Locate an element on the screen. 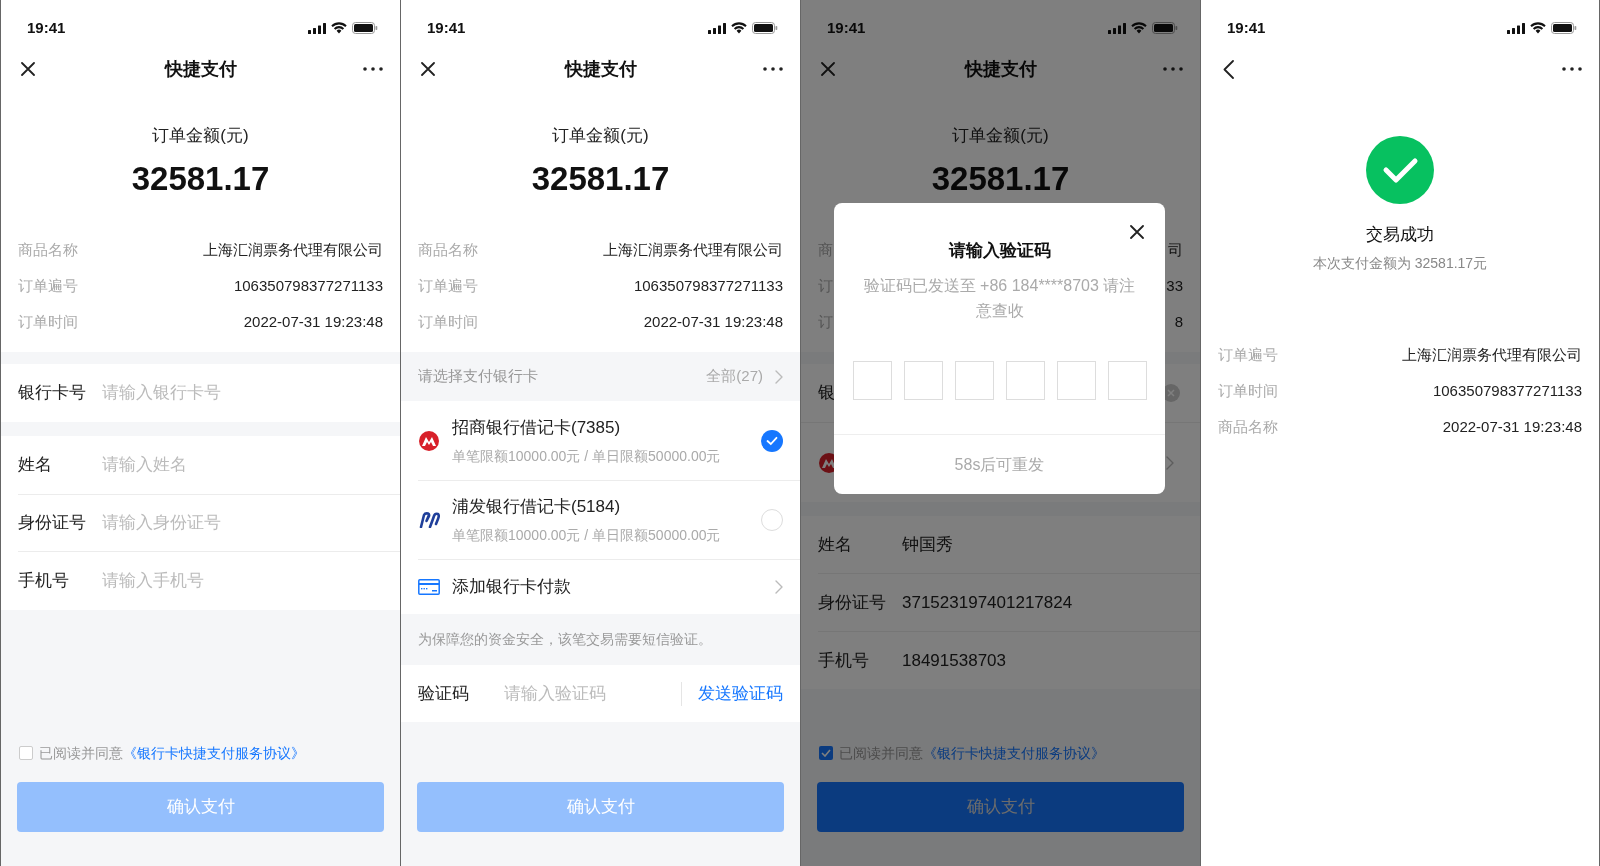 The height and width of the screenshot is (866, 1600). field-label: 验证码 is located at coordinates (452, 693).